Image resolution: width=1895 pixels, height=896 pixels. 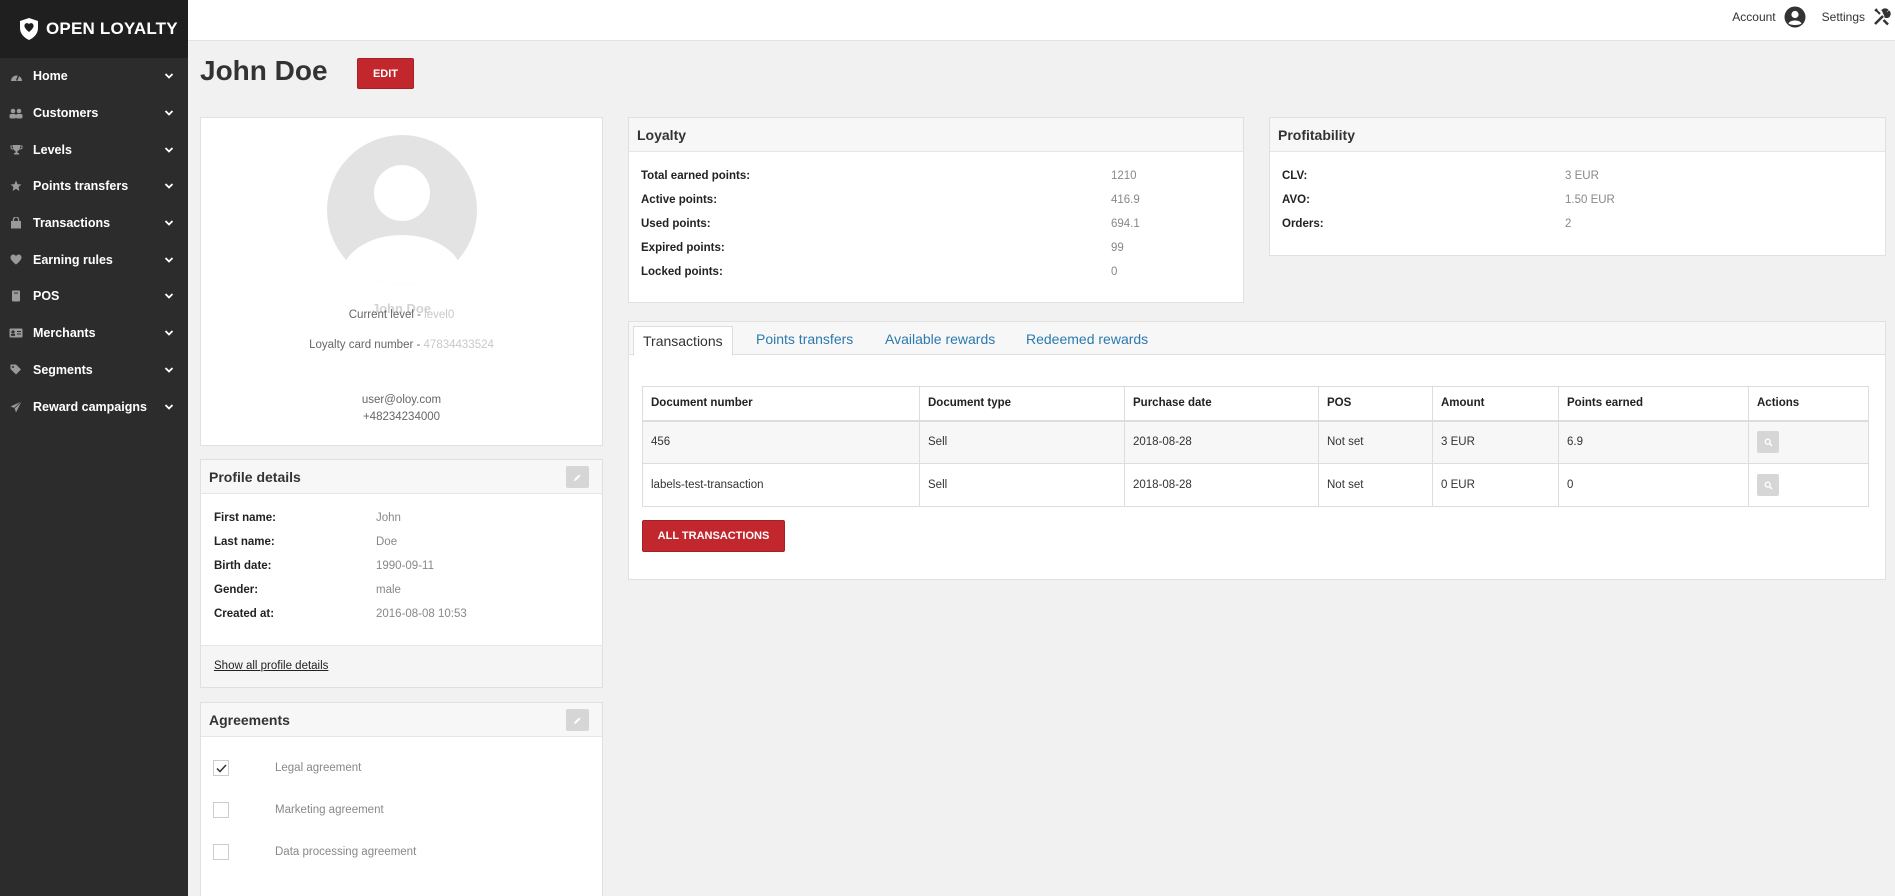 I want to click on data-processing-agreement-checkbox, so click(x=221, y=852).